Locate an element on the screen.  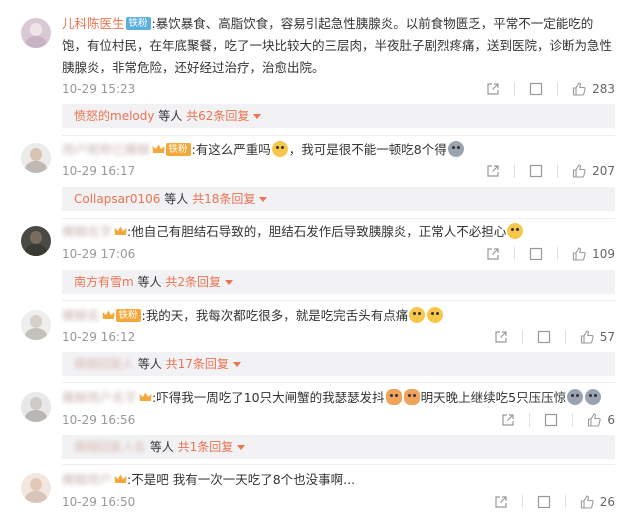
comment-meta: 10-29 17:06 109 is located at coordinates (338, 254).